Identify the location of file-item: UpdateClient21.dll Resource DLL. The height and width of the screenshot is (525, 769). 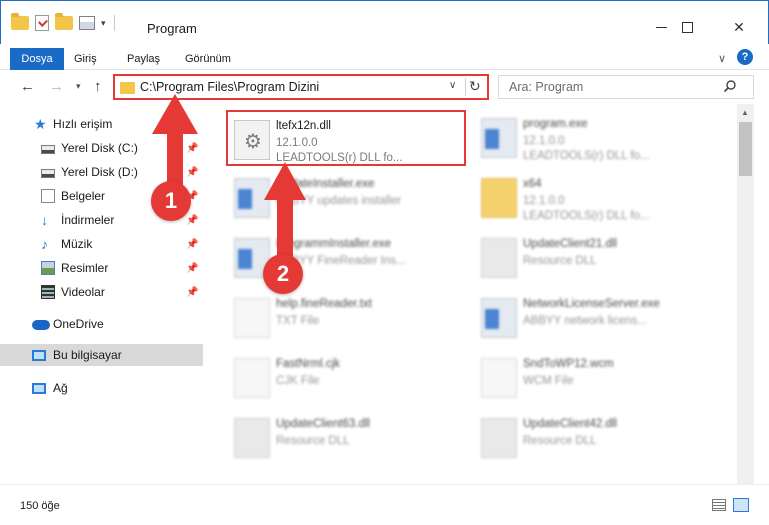
(595, 258).